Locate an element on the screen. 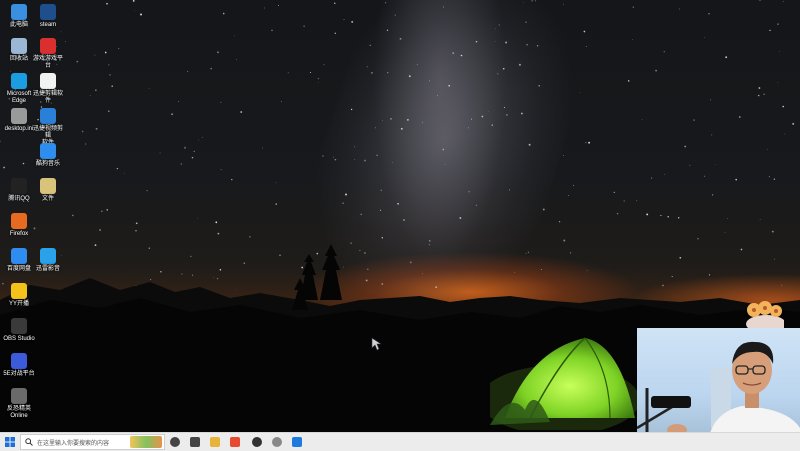 Image resolution: width=800 pixels, height=451 pixels. 5e-platform-icon is located at coordinates (19, 361).